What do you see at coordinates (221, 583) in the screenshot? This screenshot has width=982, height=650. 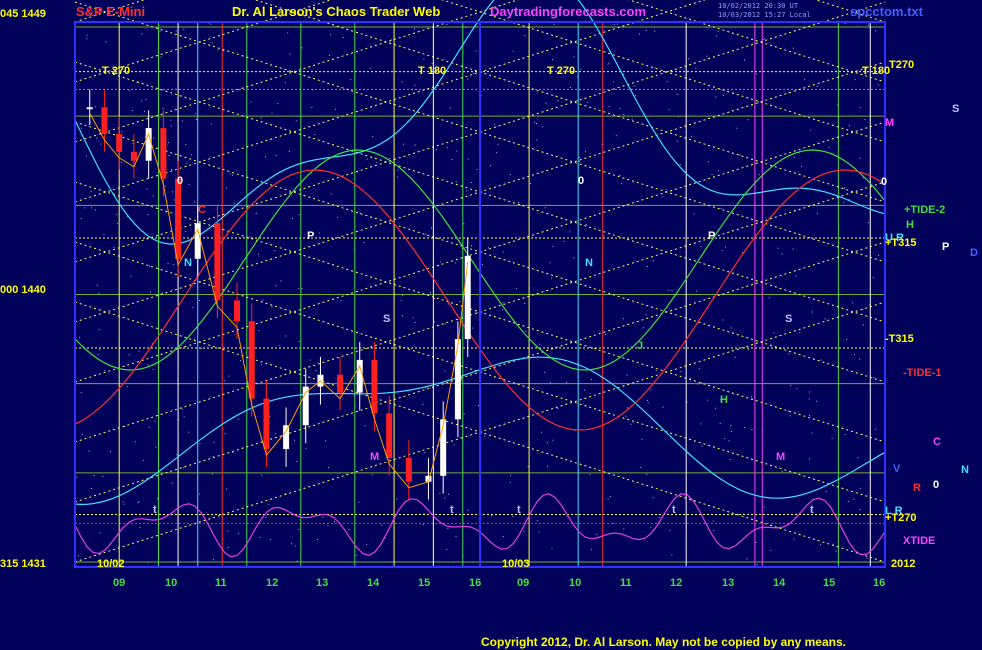 I see `x-tick-label: 11` at bounding box center [221, 583].